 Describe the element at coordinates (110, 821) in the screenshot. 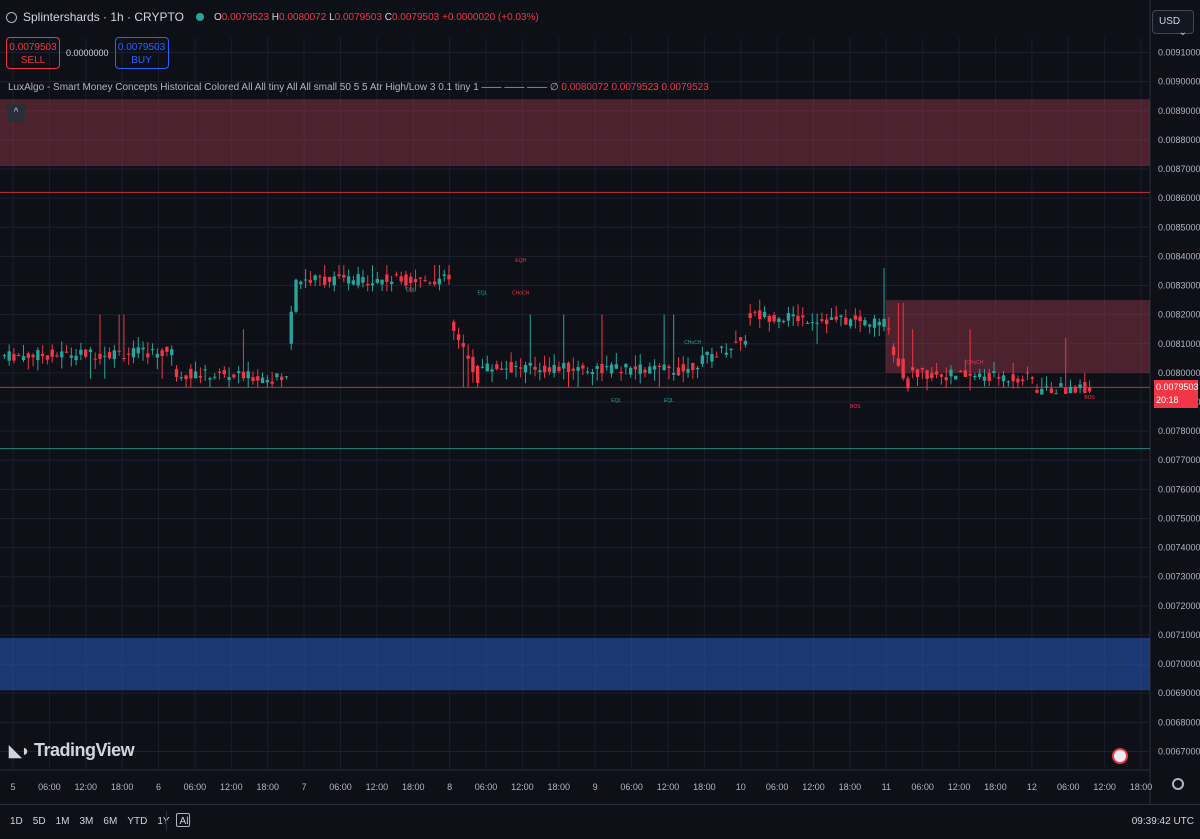

I see `range-6m: 6M` at that location.